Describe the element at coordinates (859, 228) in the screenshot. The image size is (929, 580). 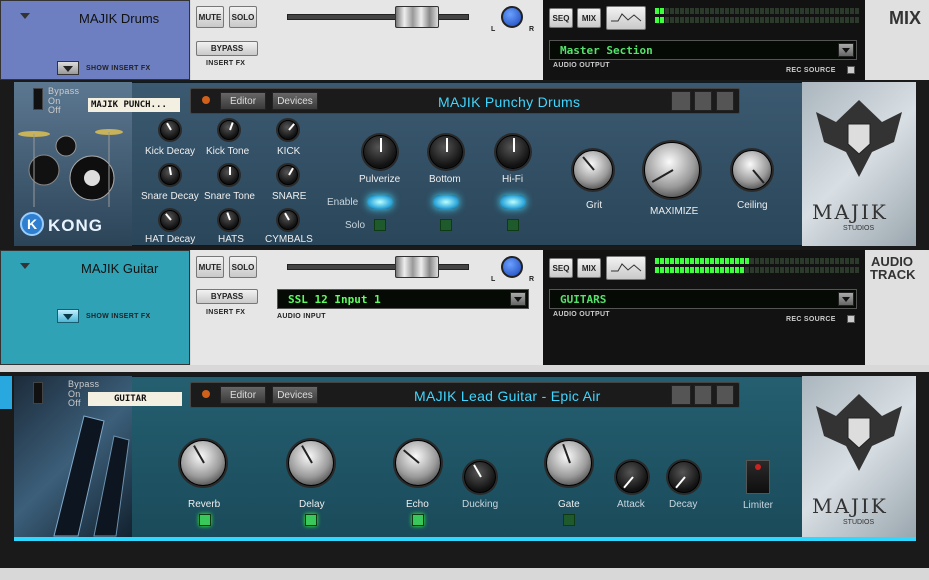
I see `studios-text: STUDIOS` at that location.